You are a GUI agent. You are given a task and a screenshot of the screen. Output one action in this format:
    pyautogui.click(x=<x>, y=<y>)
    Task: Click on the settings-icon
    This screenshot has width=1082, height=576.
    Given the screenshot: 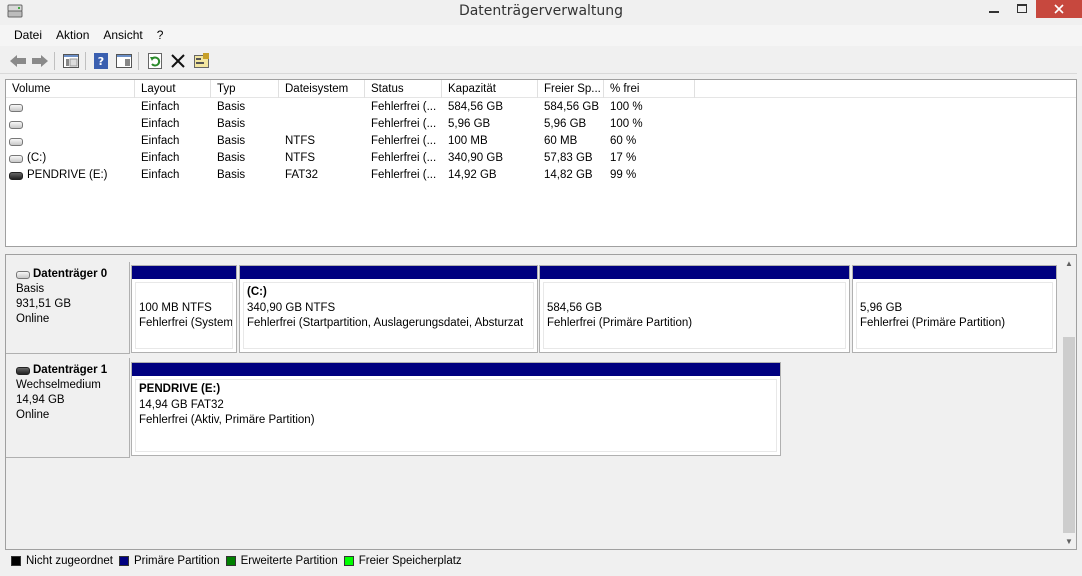 What is the action you would take?
    pyautogui.click(x=201, y=60)
    